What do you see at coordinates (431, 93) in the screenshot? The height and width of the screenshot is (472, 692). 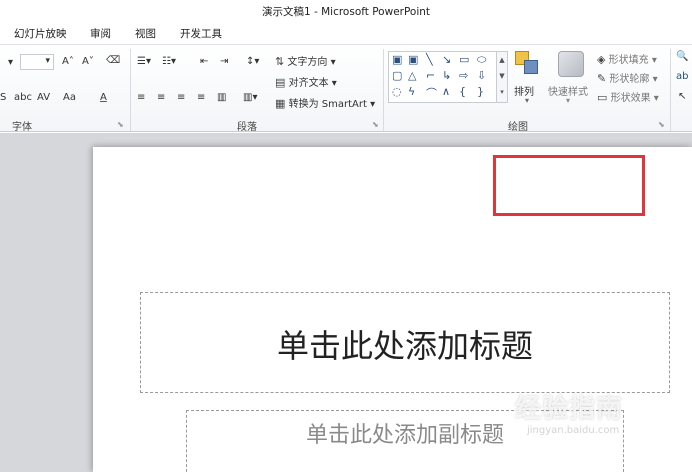 I see `arc-shape-icon: ⌒` at bounding box center [431, 93].